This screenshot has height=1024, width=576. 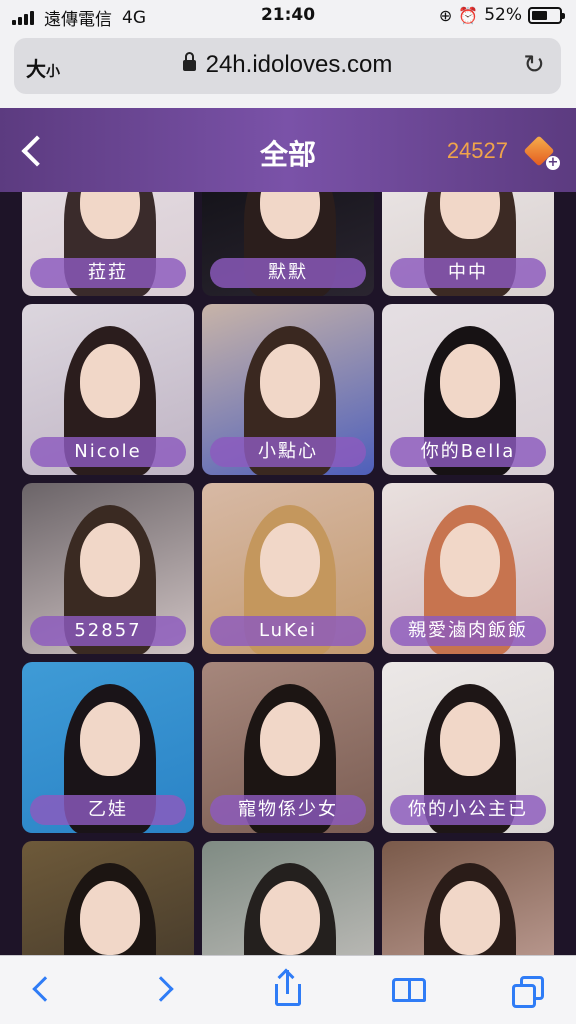 I want to click on profile-card: 曇鈺, so click(x=288, y=898).